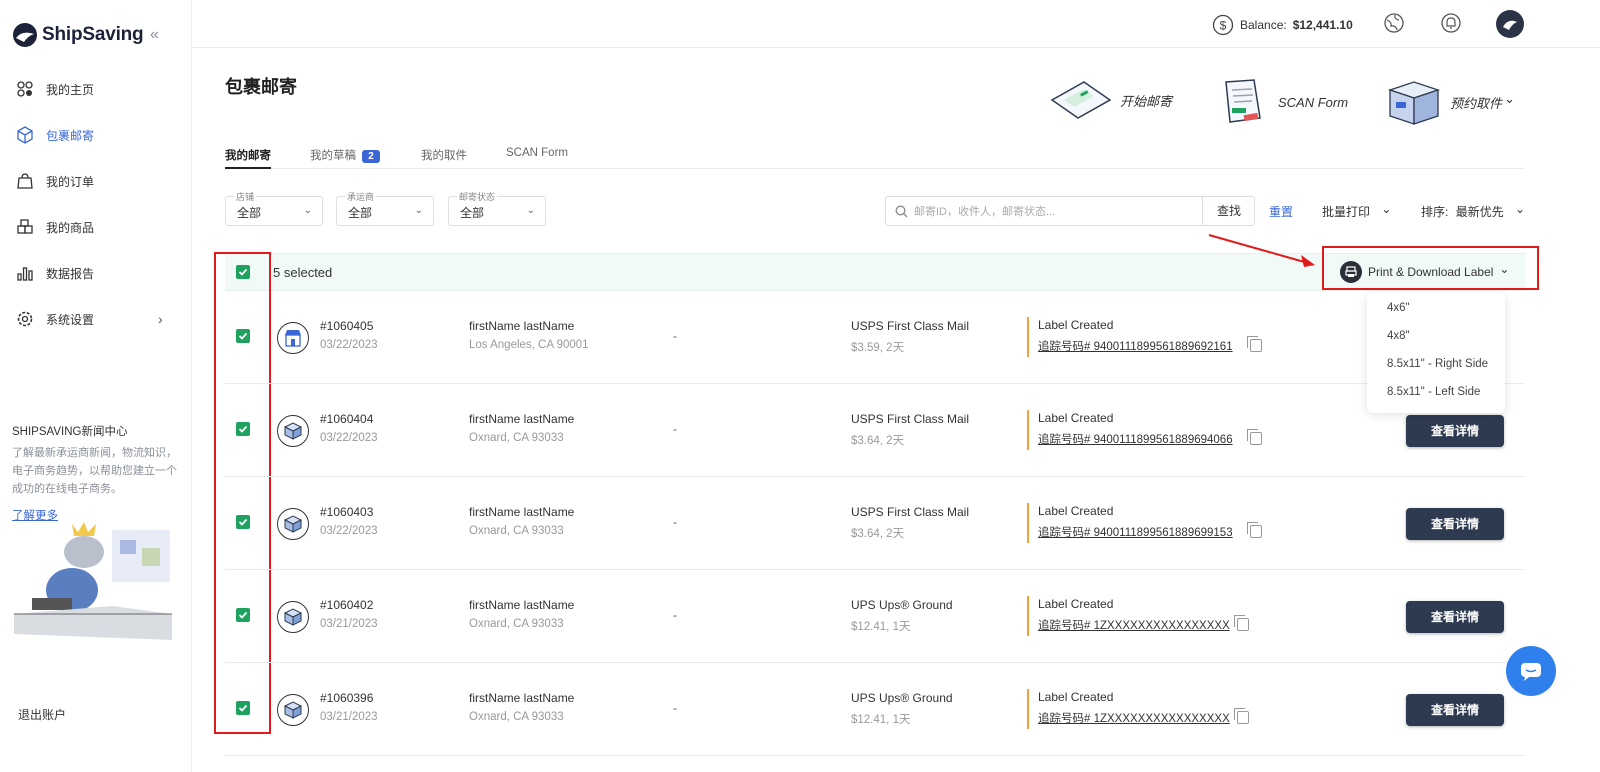  Describe the element at coordinates (95, 319) in the screenshot. I see `sidebar-item-settings: 系统设置 ›` at that location.